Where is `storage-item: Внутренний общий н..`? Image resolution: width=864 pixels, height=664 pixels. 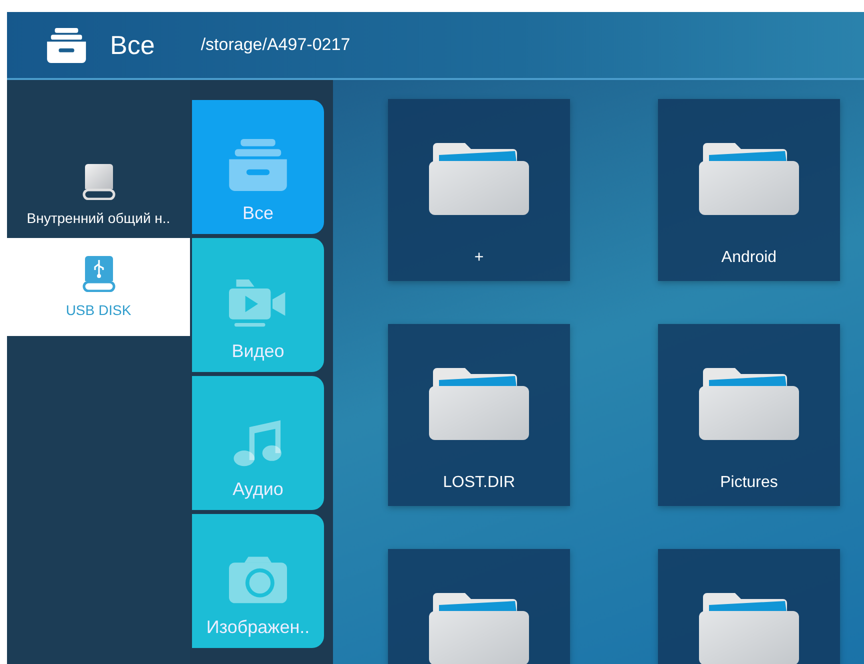
storage-item: Внутренний общий н.. is located at coordinates (98, 169).